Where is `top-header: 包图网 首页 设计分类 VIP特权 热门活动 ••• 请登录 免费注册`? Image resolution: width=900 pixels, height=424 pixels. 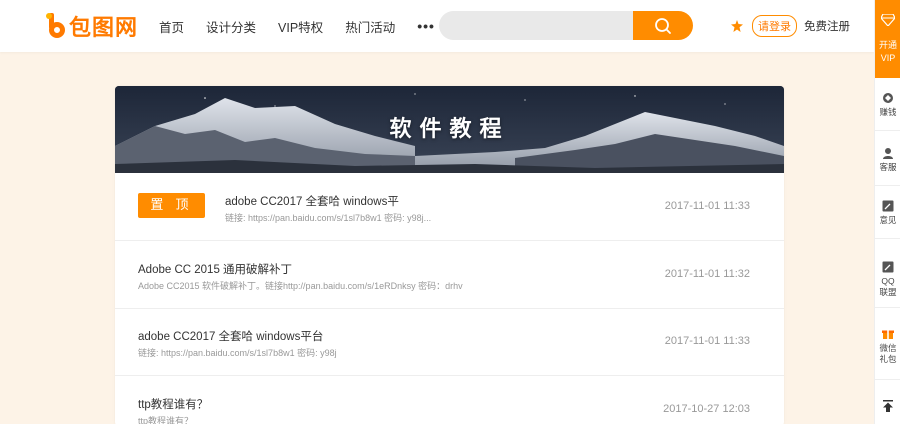 top-header: 包图网 首页 设计分类 VIP特权 热门活动 ••• 请登录 免费注册 is located at coordinates (437, 26).